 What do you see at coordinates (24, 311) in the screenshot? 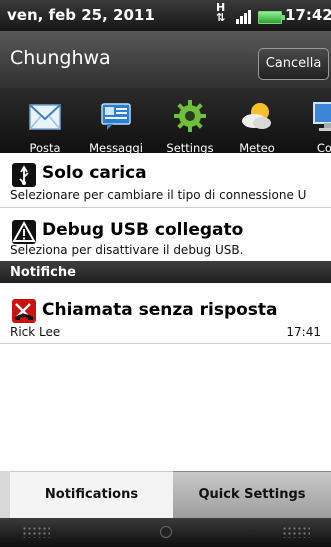
I see `missed-call-icon` at bounding box center [24, 311].